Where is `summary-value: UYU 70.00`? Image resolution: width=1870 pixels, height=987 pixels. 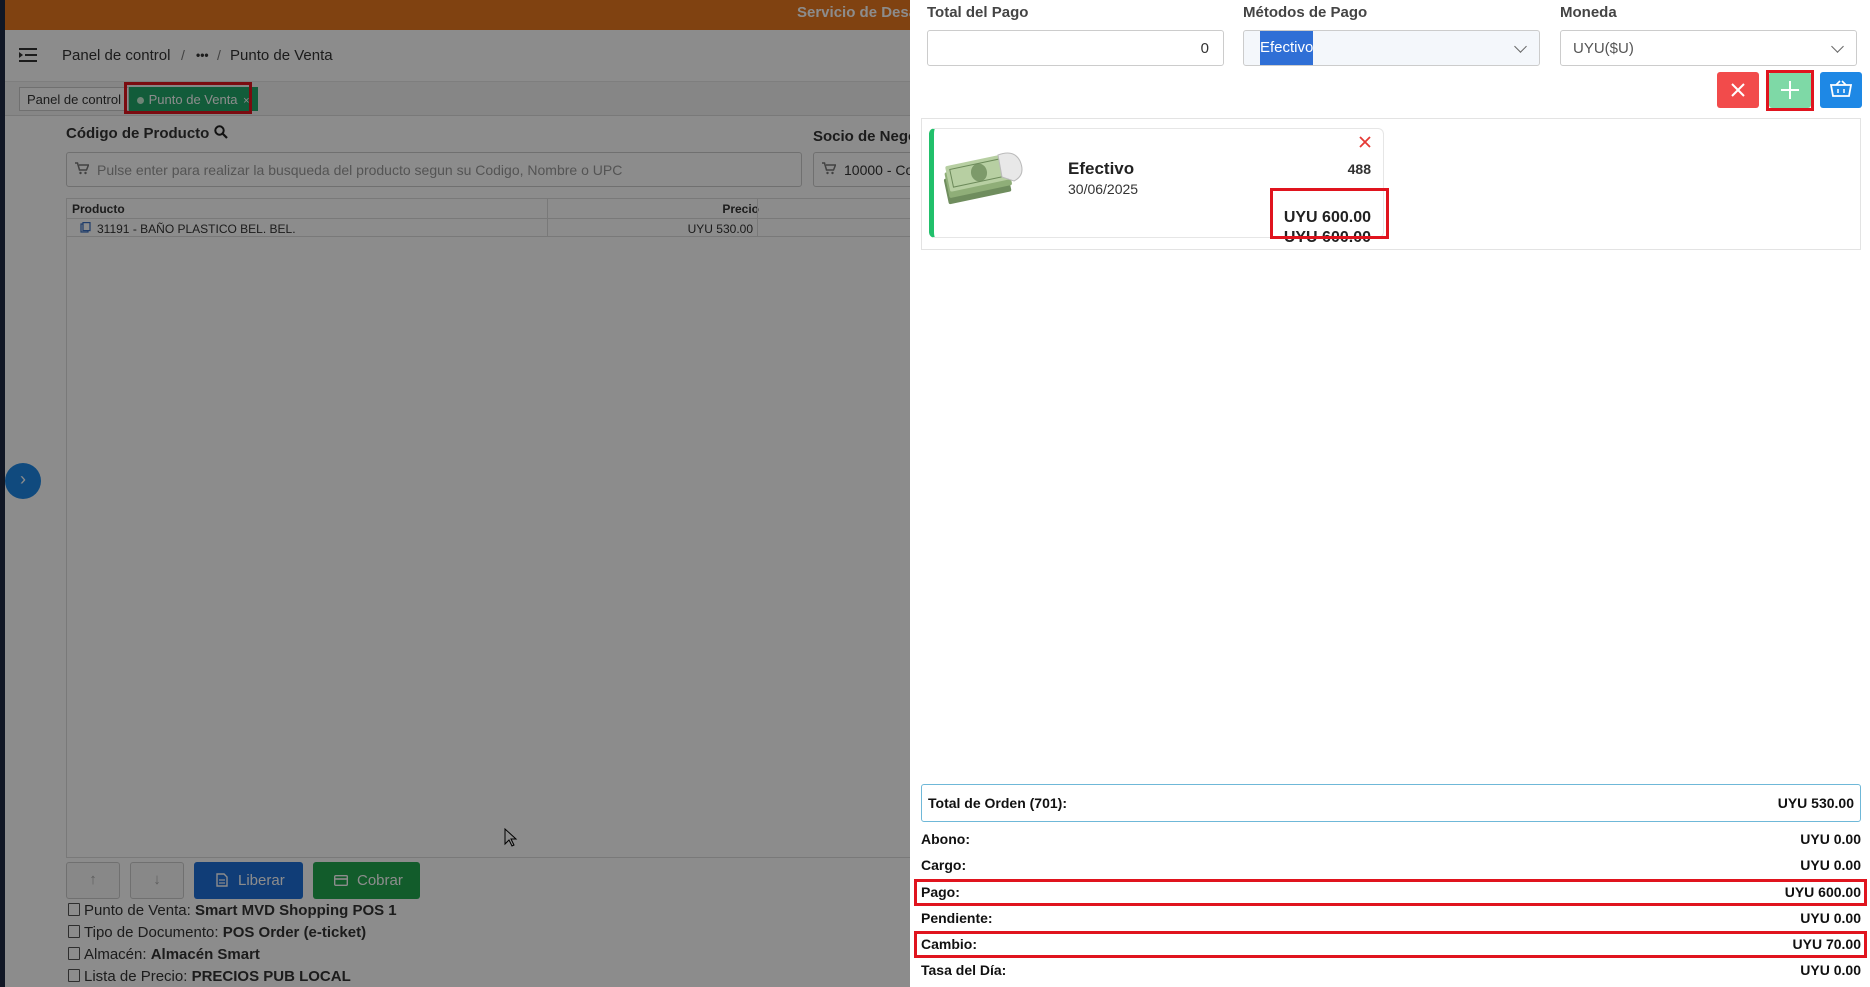 summary-value: UYU 70.00 is located at coordinates (1826, 944).